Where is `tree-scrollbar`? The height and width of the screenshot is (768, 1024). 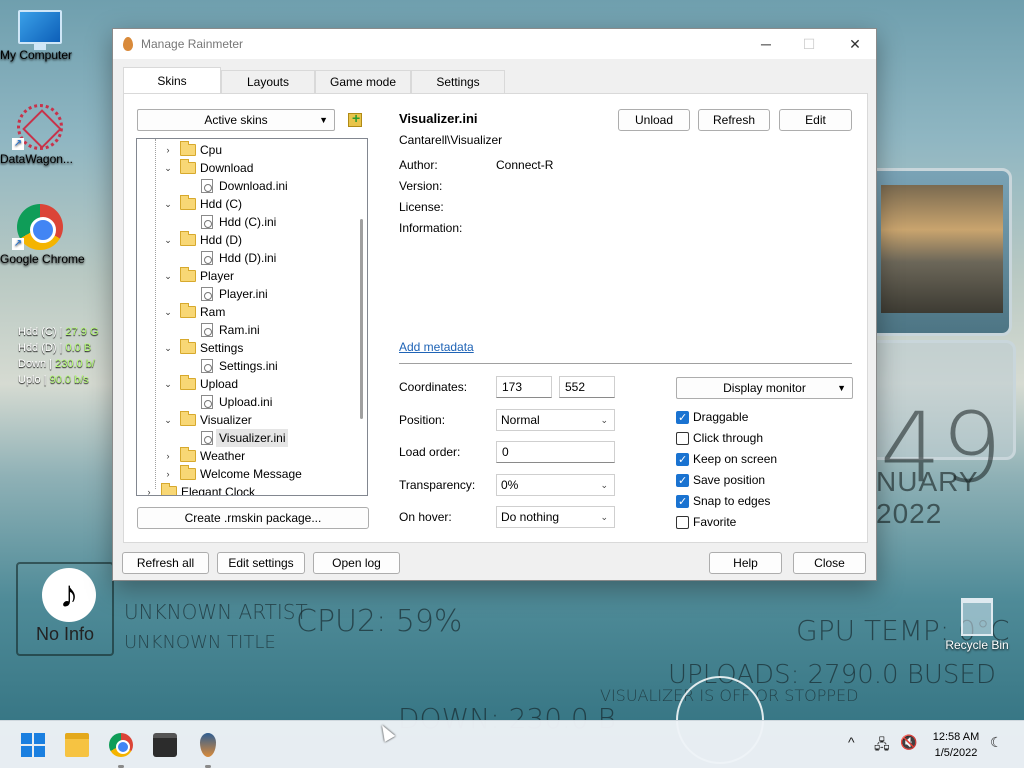 tree-scrollbar is located at coordinates (361, 317).